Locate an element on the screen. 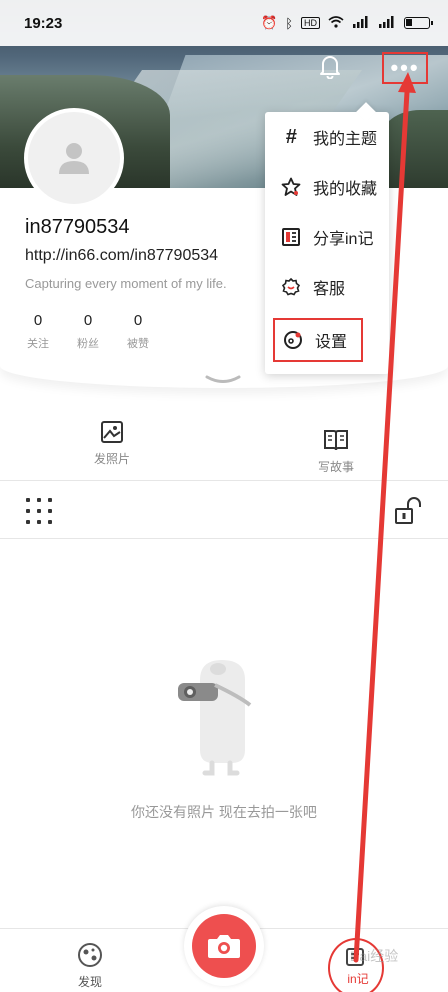 This screenshot has height=992, width=448. signal-icon is located at coordinates (361, 23).